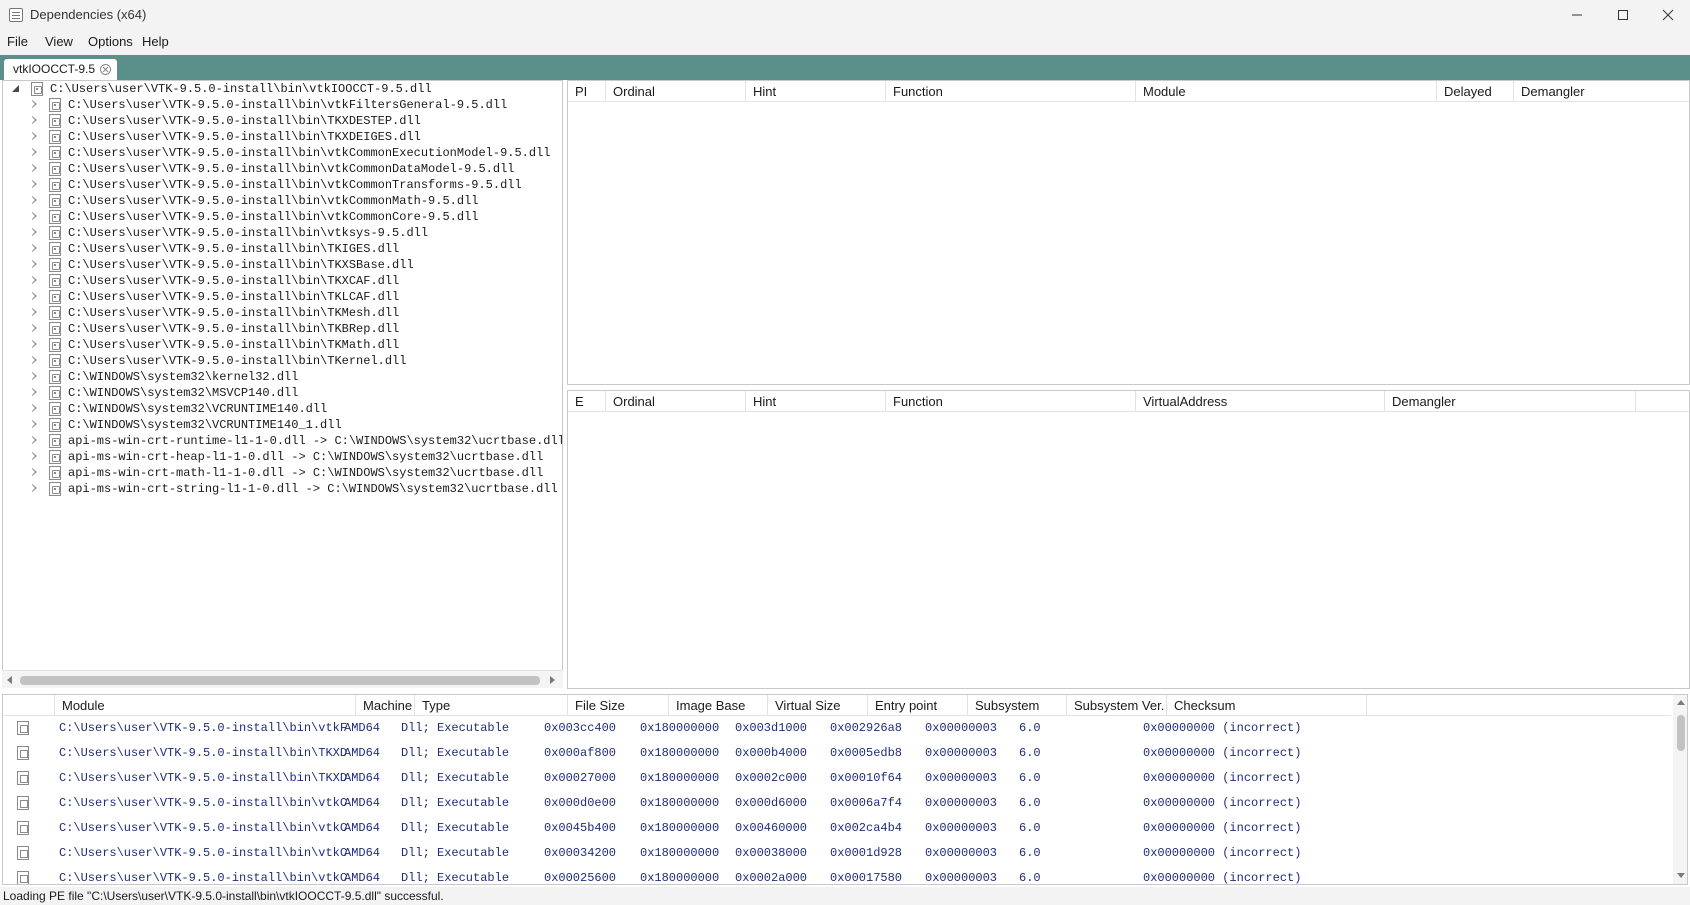 This screenshot has height=905, width=1690. Describe the element at coordinates (1510, 401) in the screenshot. I see `exports-col-demangler: Demangler` at that location.